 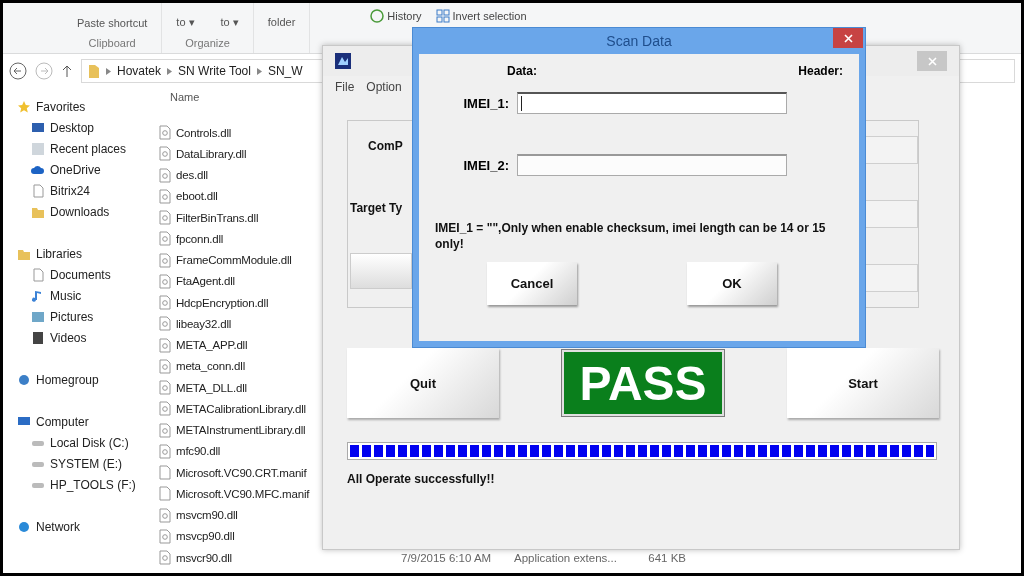 I want to click on nav-item: Favorites, so click(x=87, y=106).